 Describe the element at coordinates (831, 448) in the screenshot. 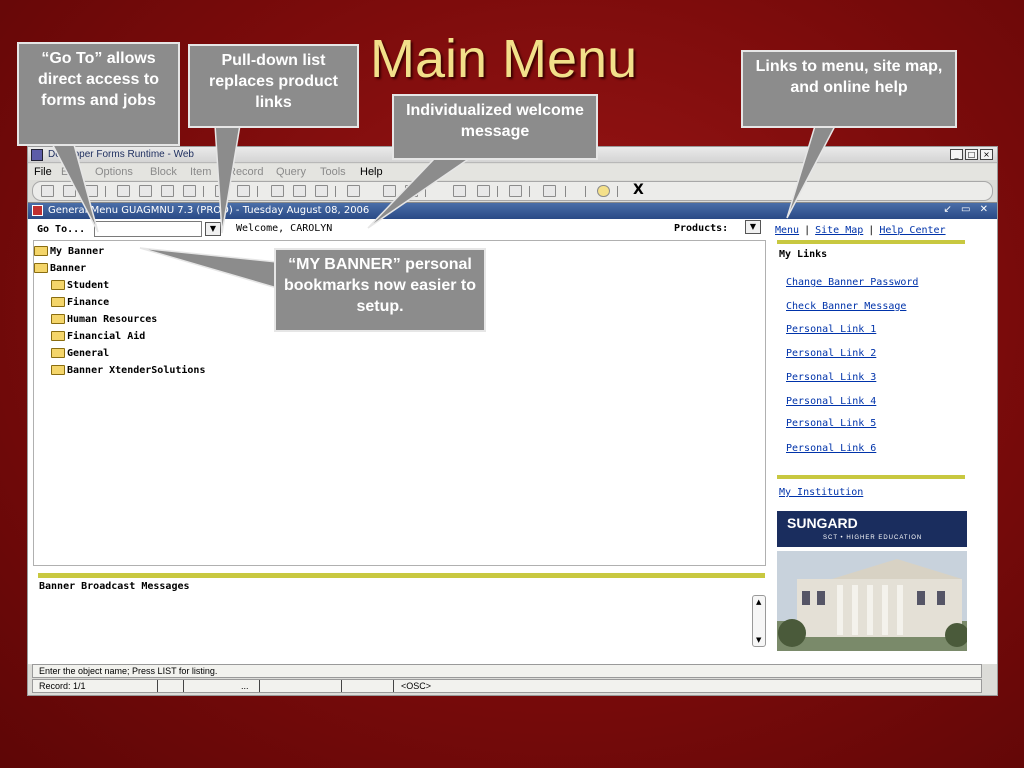

I see `personal-link-6: Personal Link 6` at that location.